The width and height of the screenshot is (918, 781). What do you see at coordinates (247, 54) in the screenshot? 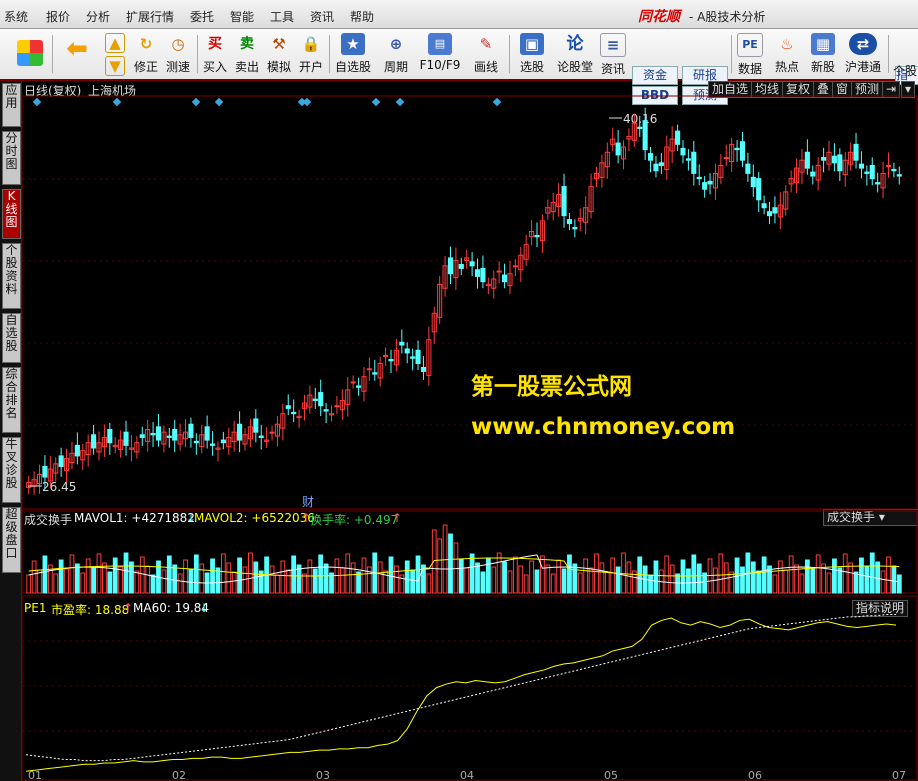
I see `sell-button: 卖 卖出` at bounding box center [247, 54].